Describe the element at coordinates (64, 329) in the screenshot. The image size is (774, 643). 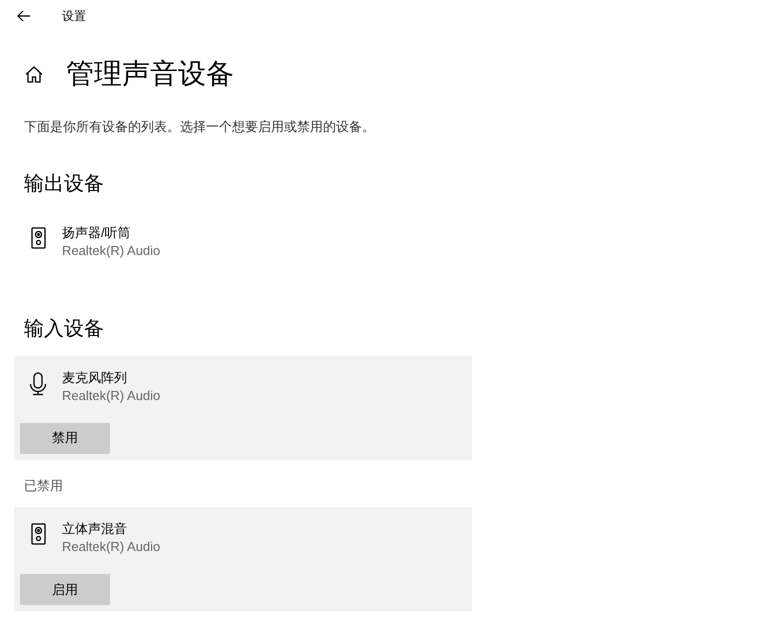
I see `section-heading: 输入设备` at that location.